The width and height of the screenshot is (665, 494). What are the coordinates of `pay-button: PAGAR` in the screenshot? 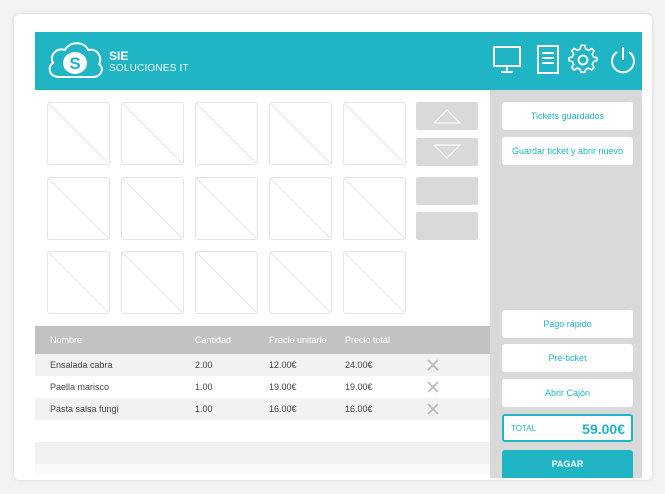 It's located at (567, 464).